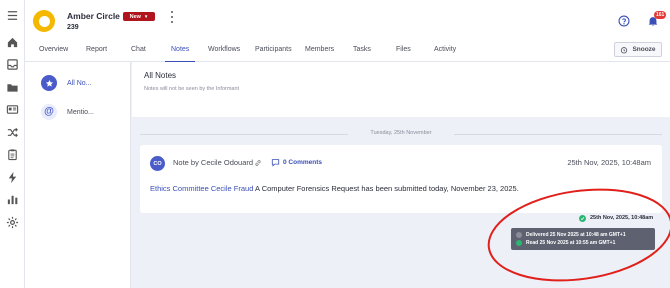  Describe the element at coordinates (96, 52) in the screenshot. I see `tab-report: Report` at that location.